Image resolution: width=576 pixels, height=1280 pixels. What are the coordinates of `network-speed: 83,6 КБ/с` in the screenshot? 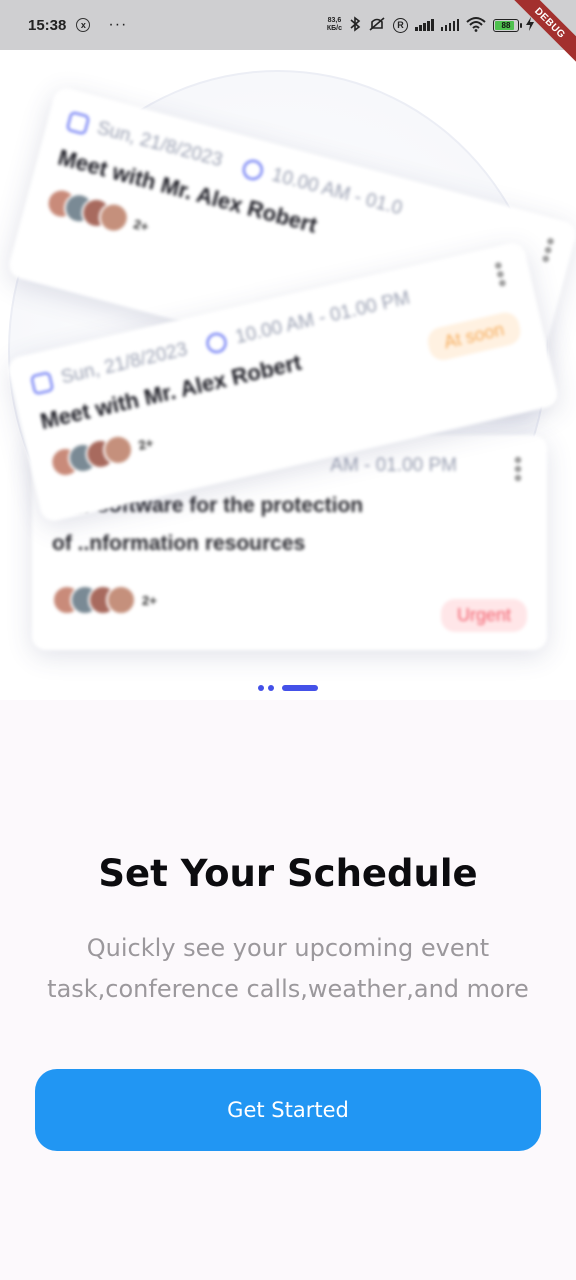 It's located at (334, 25).